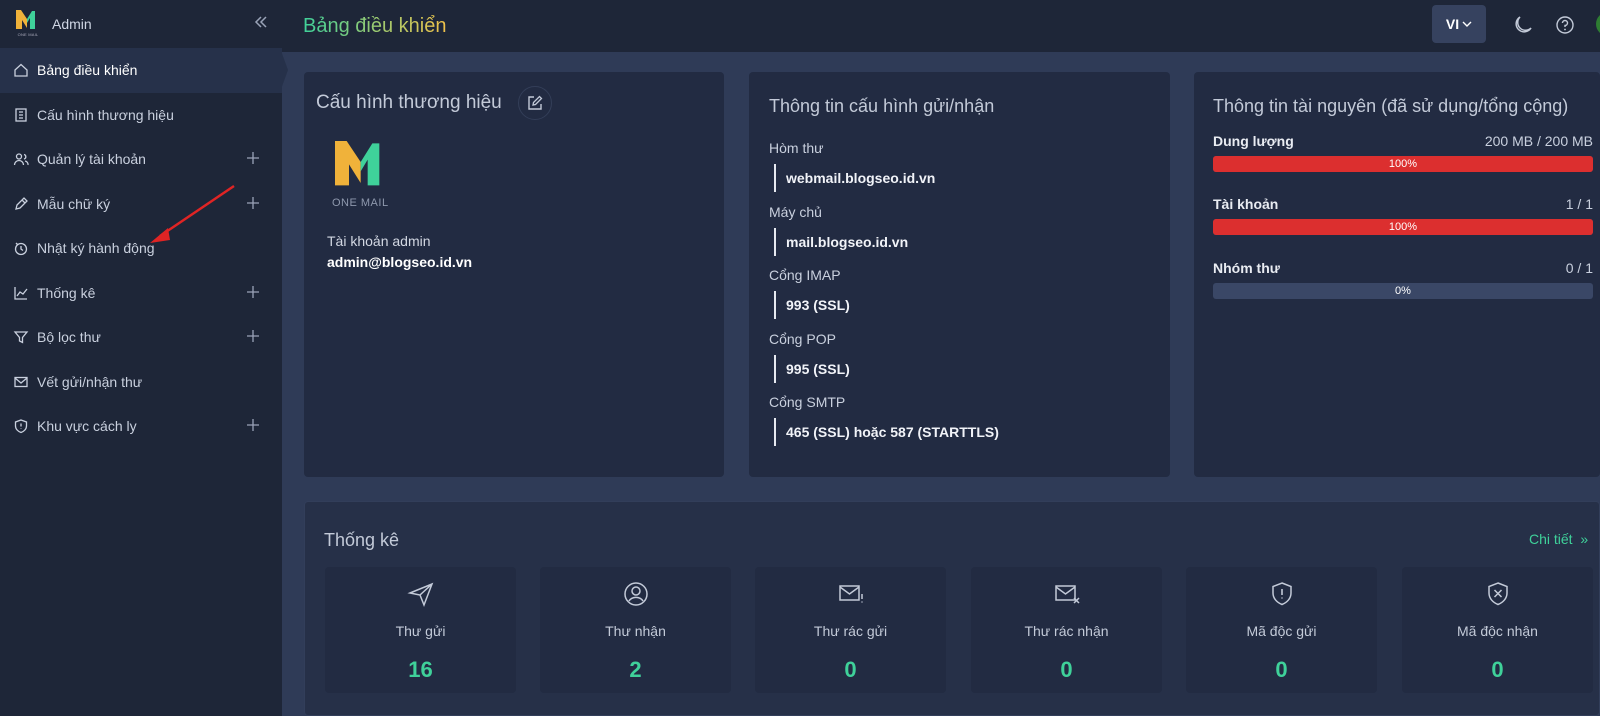 This screenshot has width=1600, height=716. I want to click on resource-name: Tài khoản, so click(1246, 204).